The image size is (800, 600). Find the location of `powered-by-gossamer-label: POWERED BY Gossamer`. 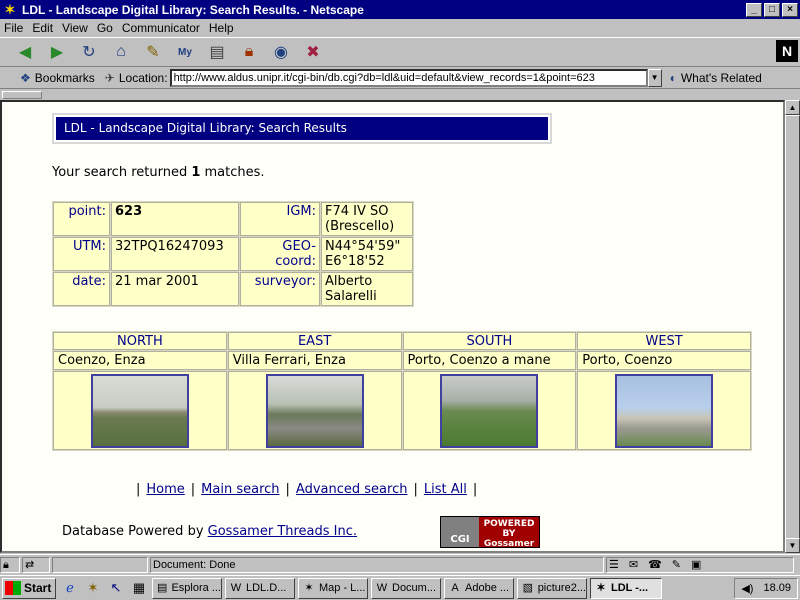

powered-by-gossamer-label: POWERED BY Gossamer is located at coordinates (509, 534).